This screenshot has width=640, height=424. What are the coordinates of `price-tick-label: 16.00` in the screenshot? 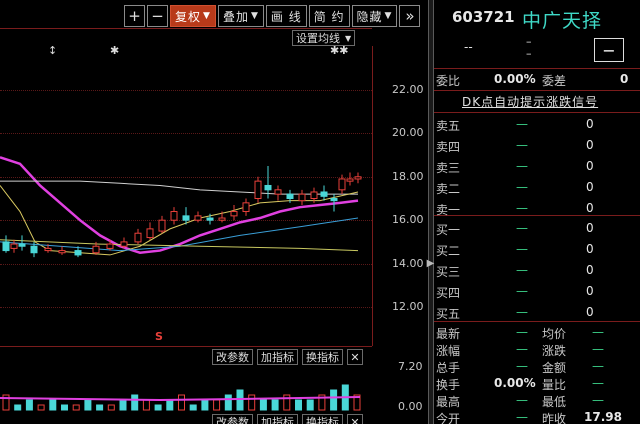 It's located at (408, 219).